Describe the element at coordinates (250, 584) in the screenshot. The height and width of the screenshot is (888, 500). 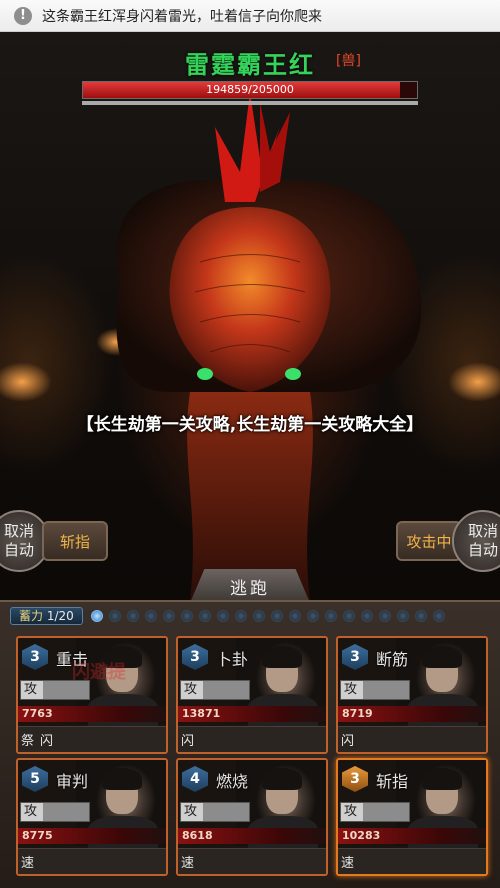
I see `flee-button: 逃跑` at that location.